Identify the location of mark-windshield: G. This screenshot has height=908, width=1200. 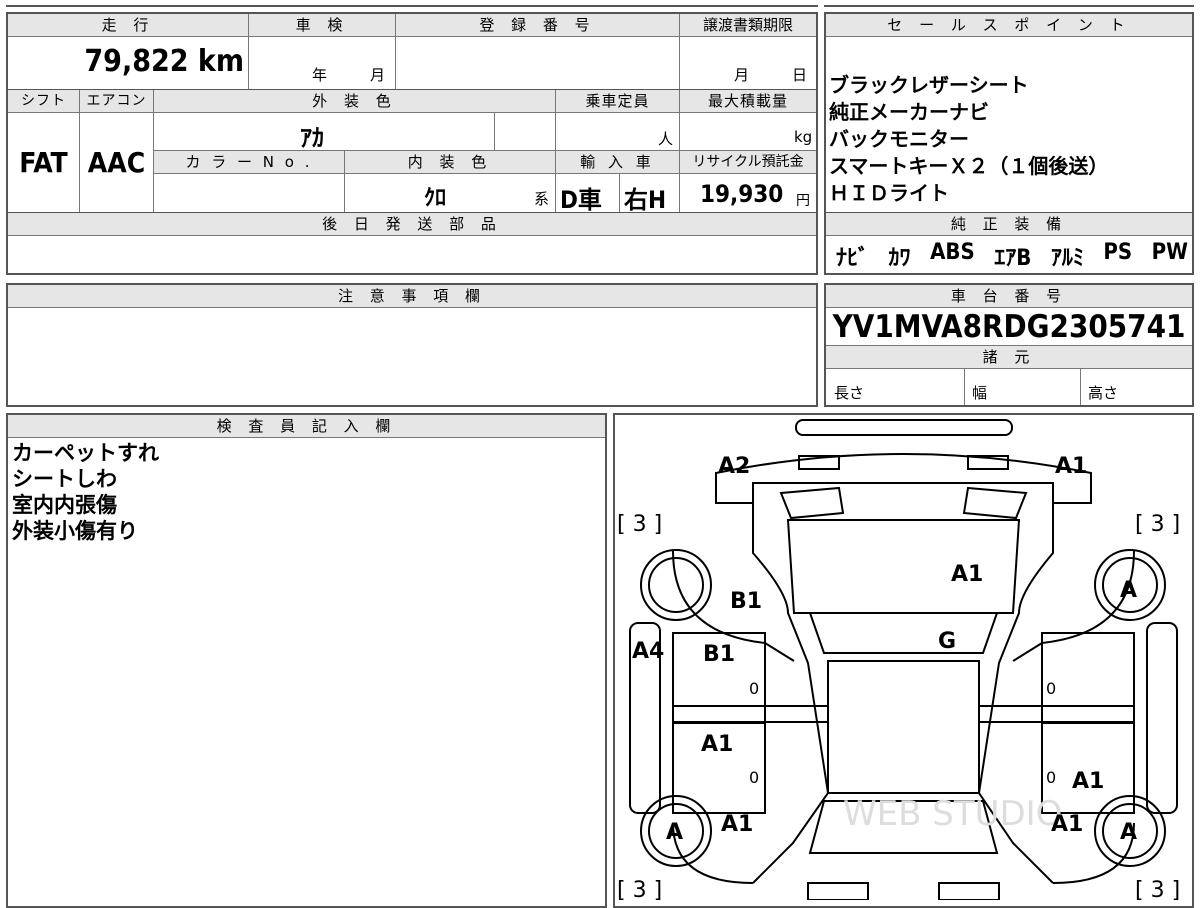
(947, 641).